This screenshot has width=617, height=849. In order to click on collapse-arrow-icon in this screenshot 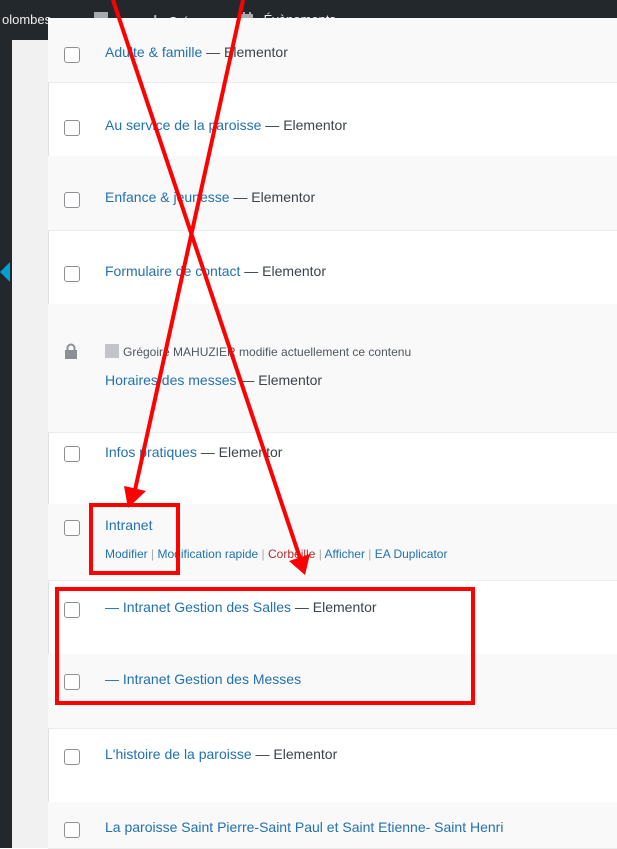, I will do `click(5, 272)`.